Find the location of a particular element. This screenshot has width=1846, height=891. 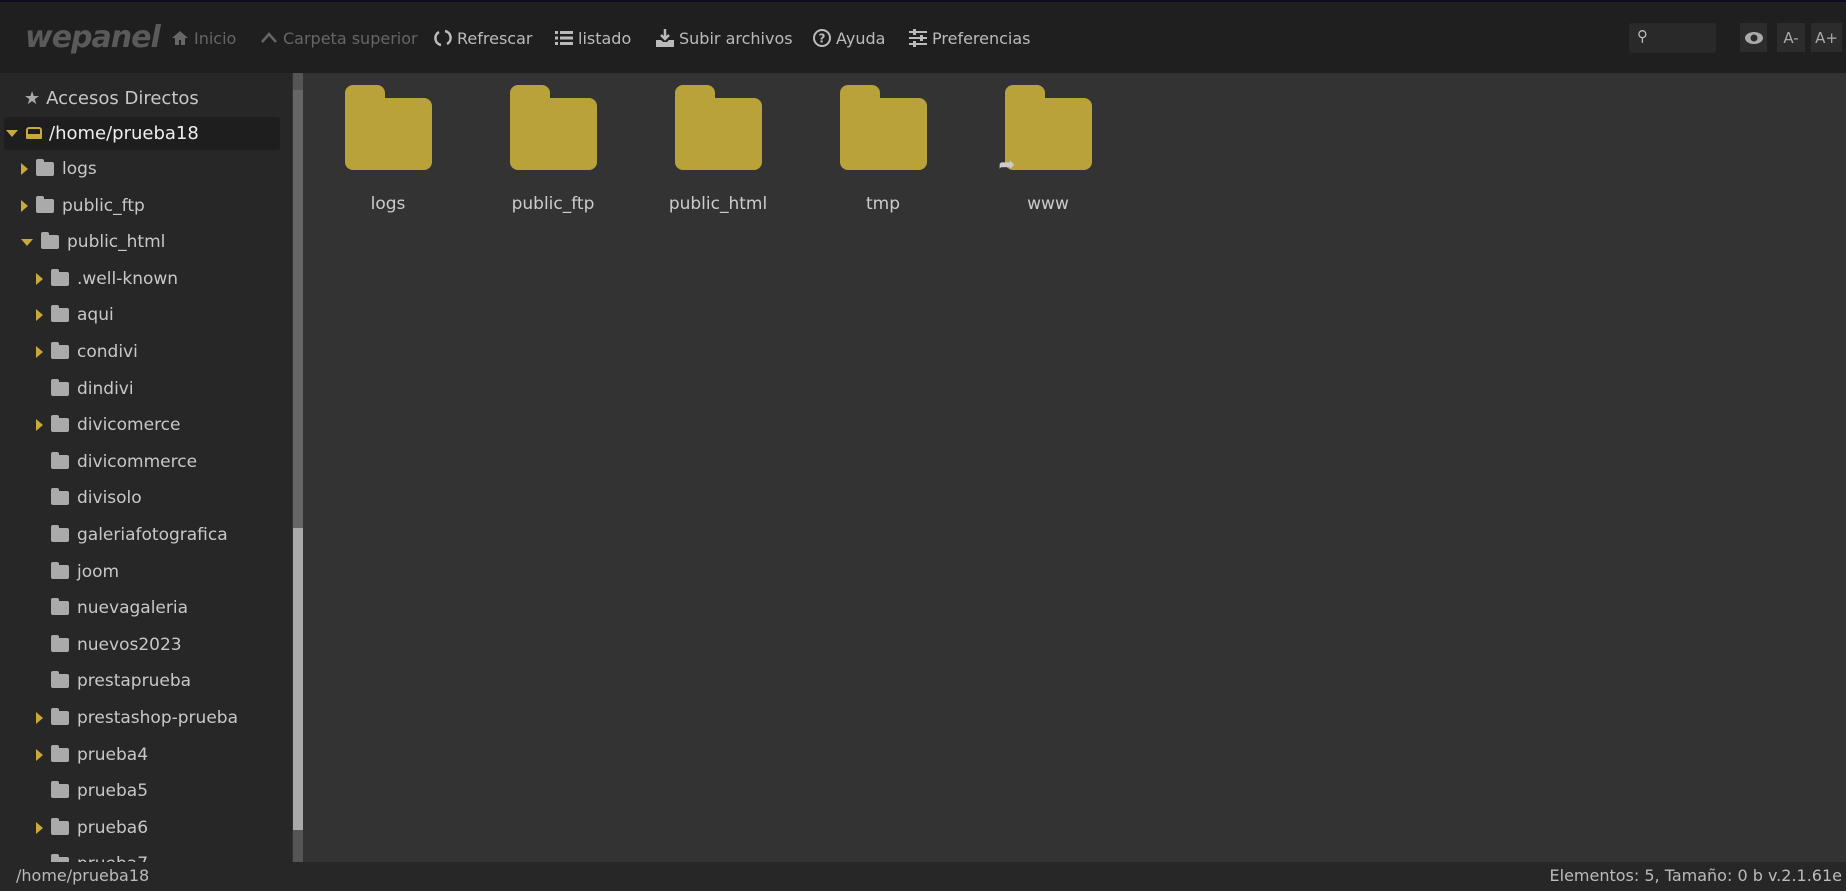

tree-root: /home/prueba18 is located at coordinates (102, 133).